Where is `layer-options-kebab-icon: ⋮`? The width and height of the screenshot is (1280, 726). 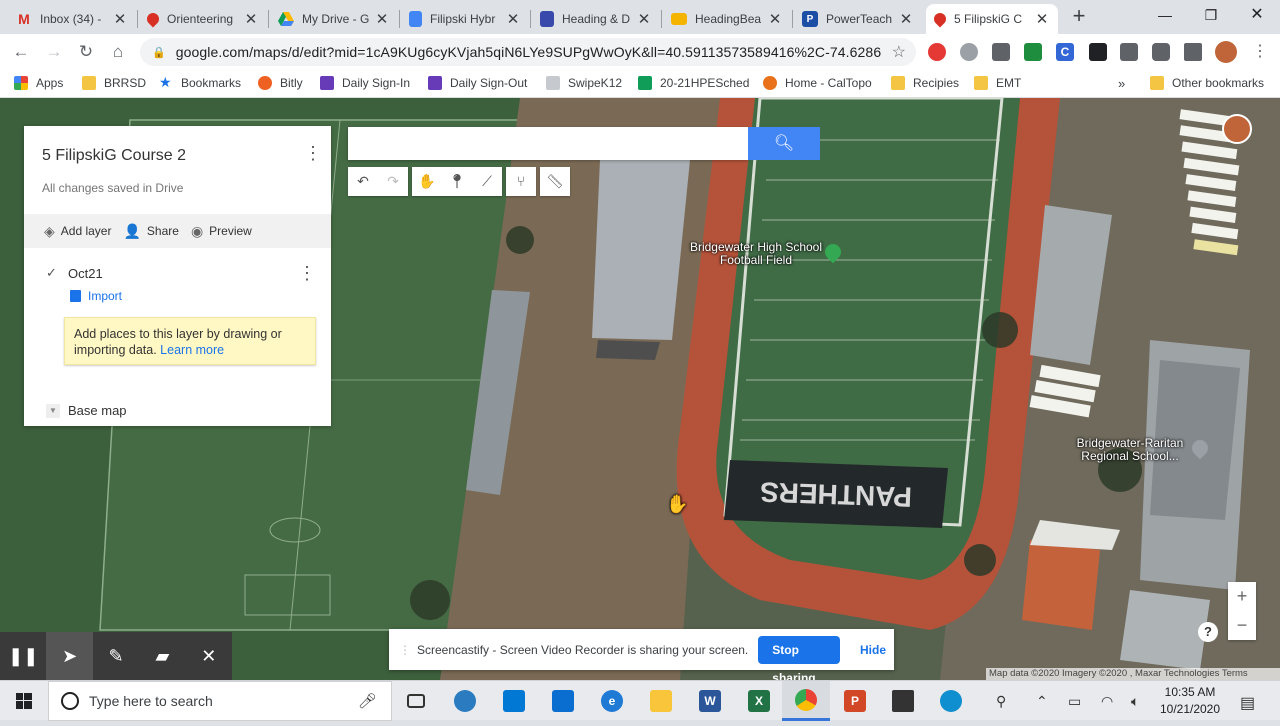 layer-options-kebab-icon: ⋮ is located at coordinates (307, 274).